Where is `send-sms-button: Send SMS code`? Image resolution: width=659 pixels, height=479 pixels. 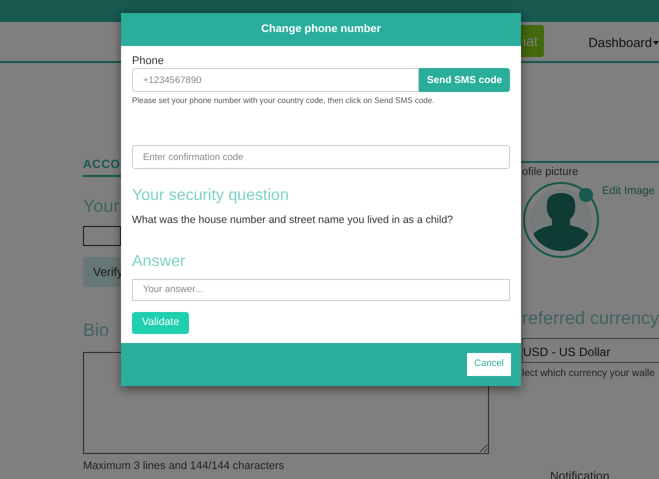
send-sms-button: Send SMS code is located at coordinates (464, 80).